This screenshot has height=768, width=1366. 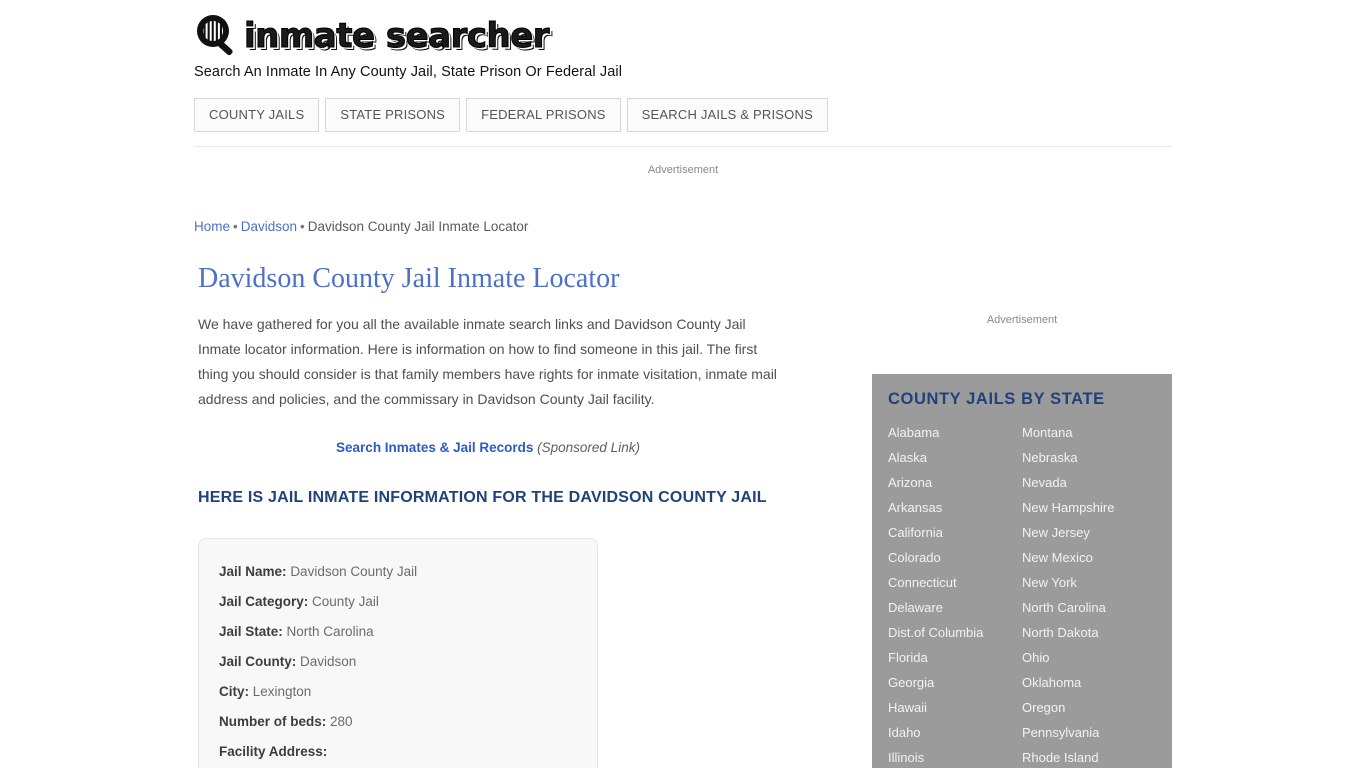 What do you see at coordinates (996, 399) in the screenshot?
I see `sidebar-title: COUNTY JAILS BY STATE` at bounding box center [996, 399].